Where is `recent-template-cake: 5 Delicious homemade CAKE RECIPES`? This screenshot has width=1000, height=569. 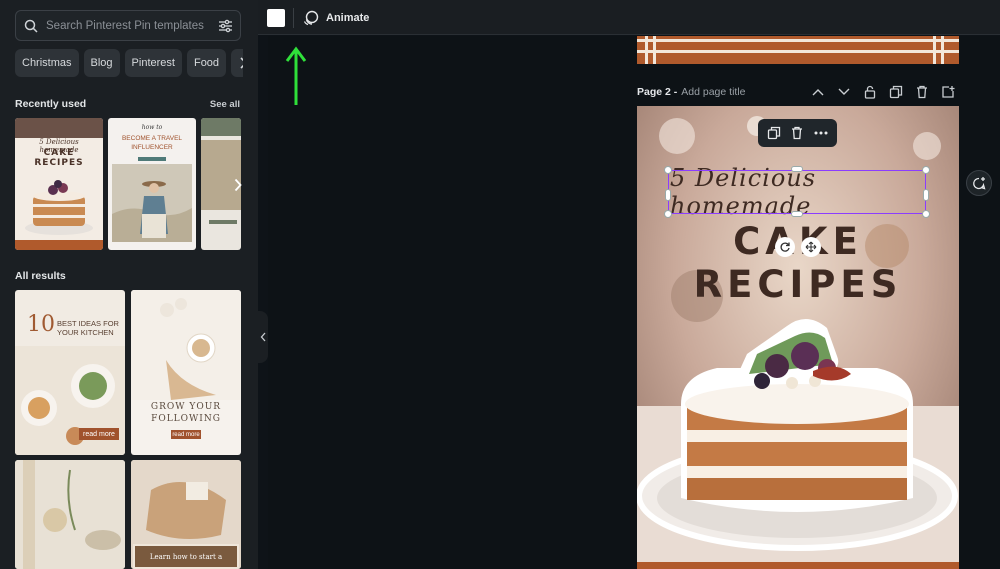
recent-template-cake: 5 Delicious homemade CAKE RECIPES is located at coordinates (59, 184).